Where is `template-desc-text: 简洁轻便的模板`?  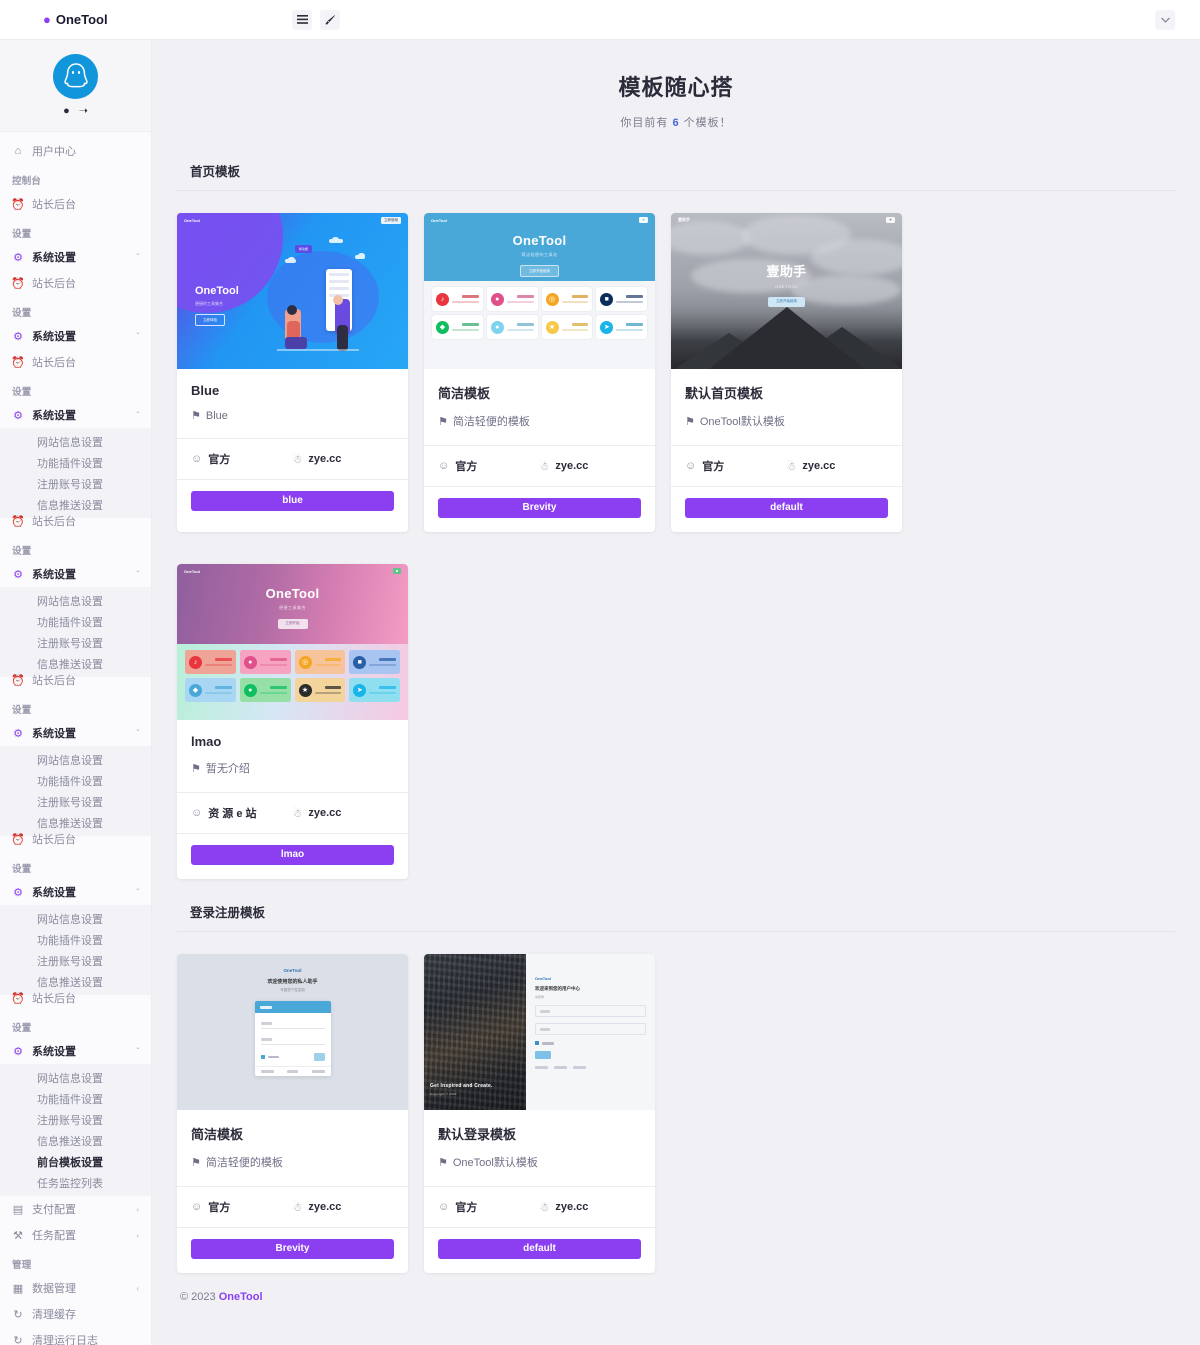 template-desc-text: 简洁轻便的模板 is located at coordinates (244, 1163).